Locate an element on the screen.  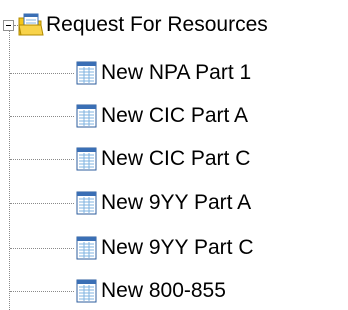
tree-item-new-npa-part-1: New NPA Part 1 is located at coordinates (162, 73).